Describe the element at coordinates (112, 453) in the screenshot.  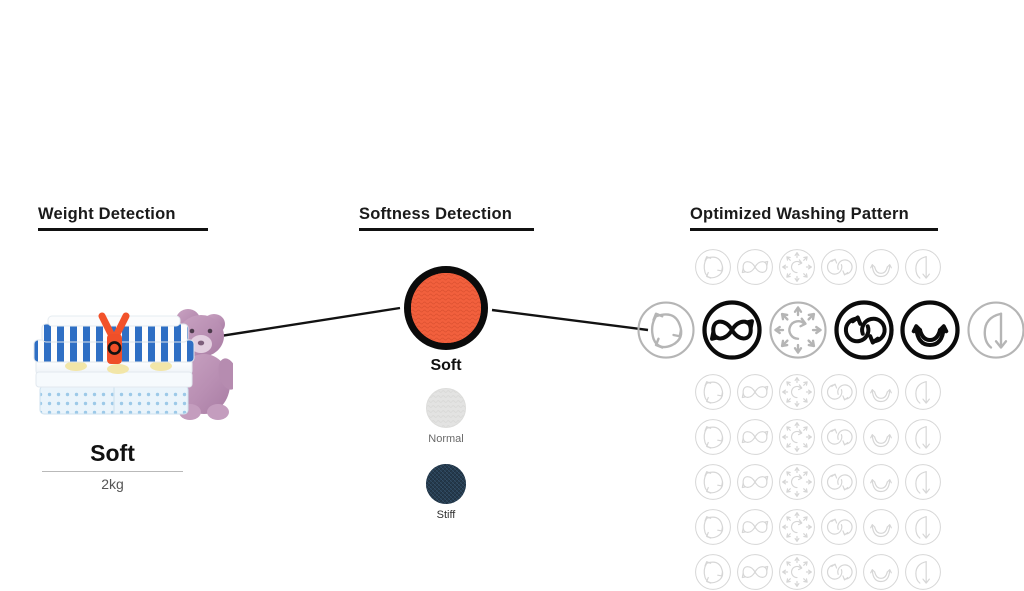
I see `weight-detected-class: Soft` at that location.